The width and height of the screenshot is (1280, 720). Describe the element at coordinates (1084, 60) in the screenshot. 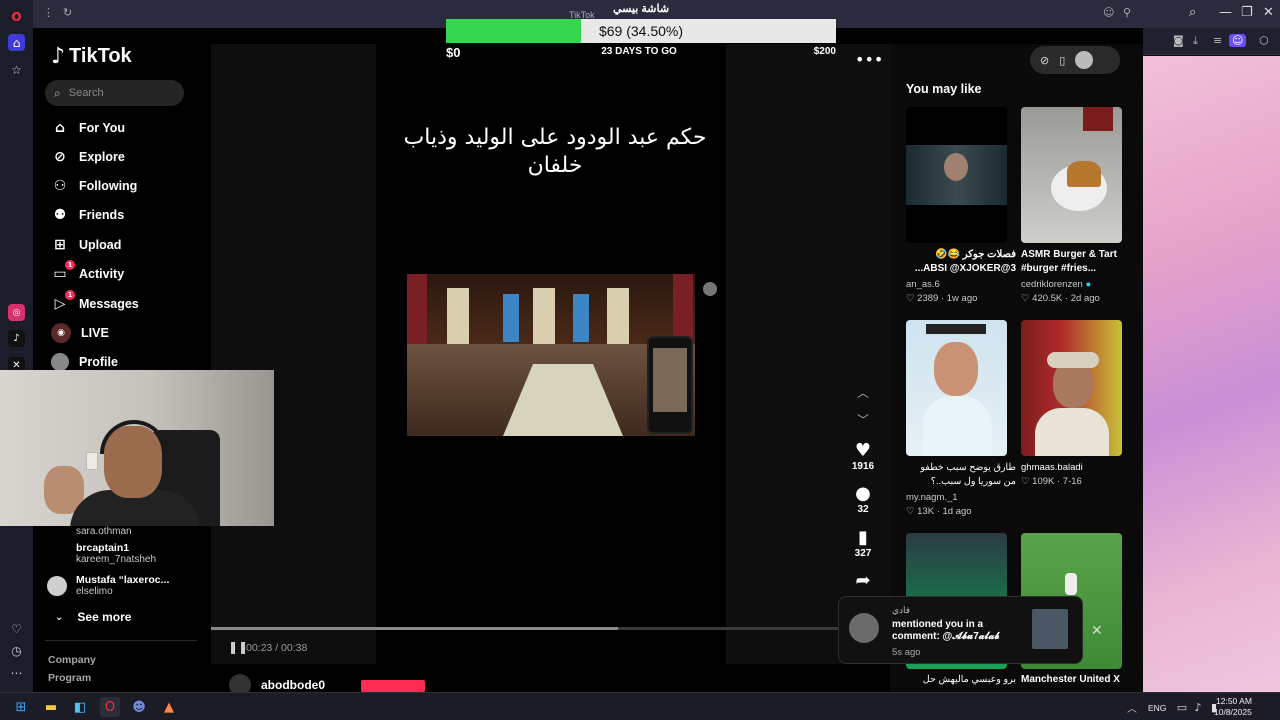

I see `user-avatar` at that location.